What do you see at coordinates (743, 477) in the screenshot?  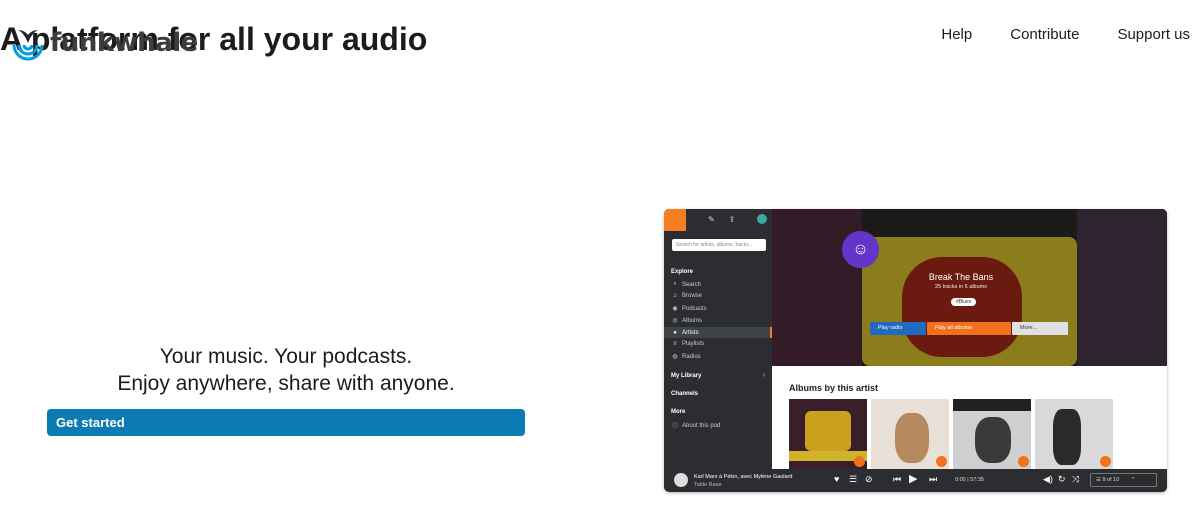 I see `mock-track-title: Karl Marx à Pékin, avec Mylène Gaulard` at bounding box center [743, 477].